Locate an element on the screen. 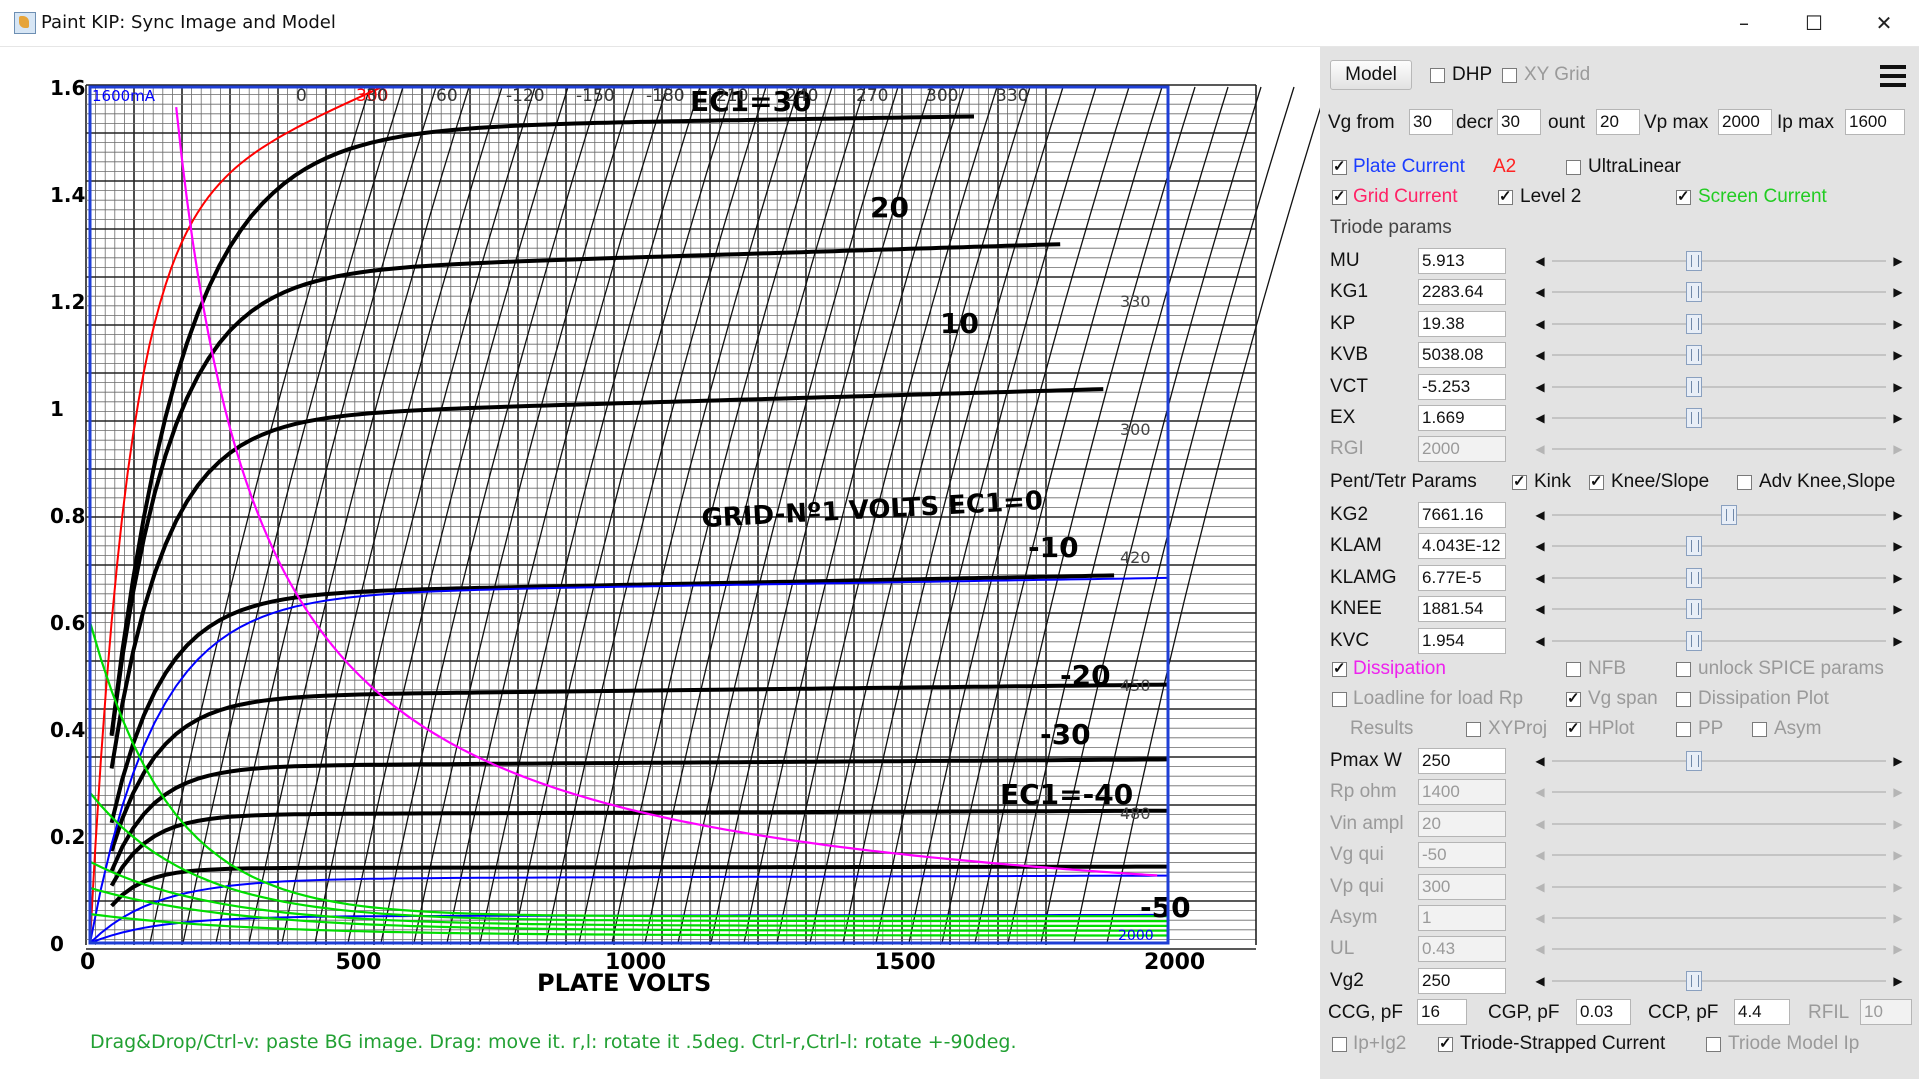 The width and height of the screenshot is (1919, 1079). triode-model-ip-checkbox is located at coordinates (1713, 1044).